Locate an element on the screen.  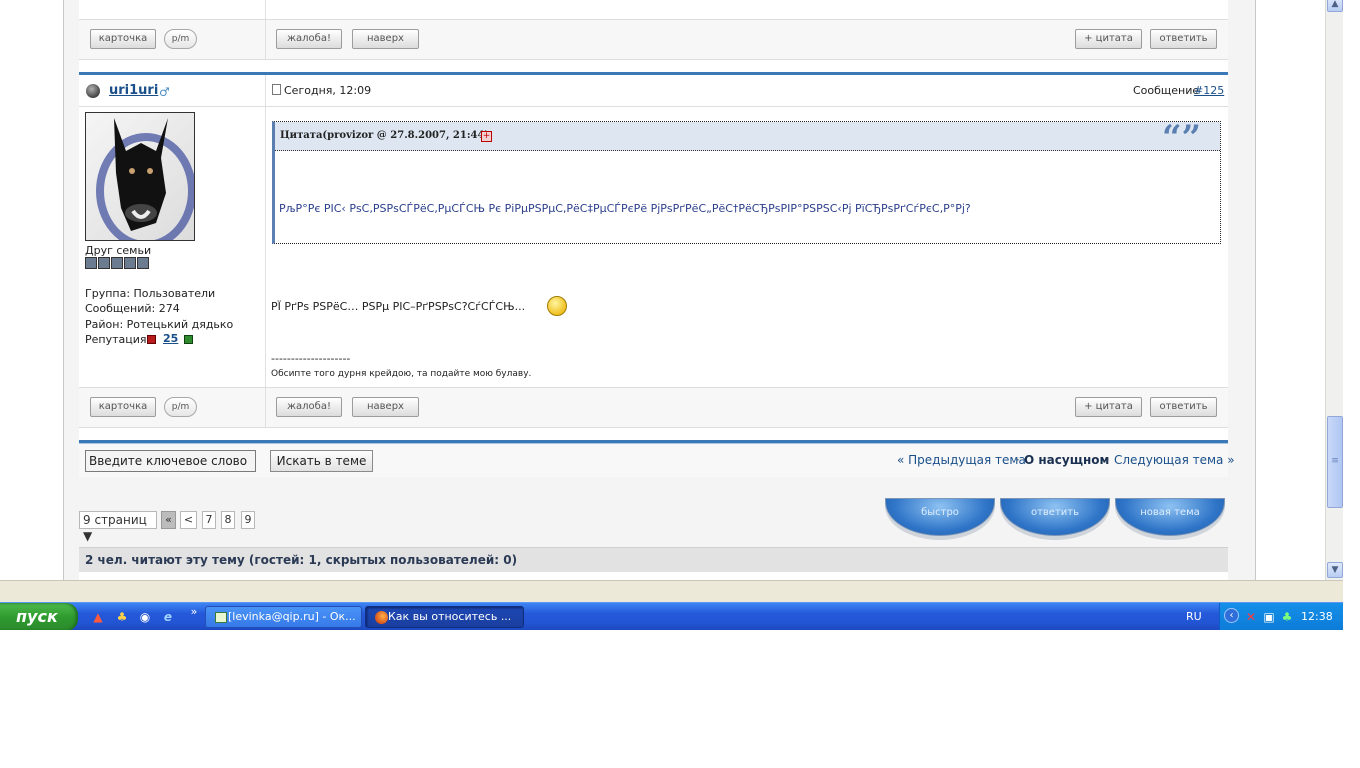
tray-expand-icon: ‹ is located at coordinates (1231, 615).